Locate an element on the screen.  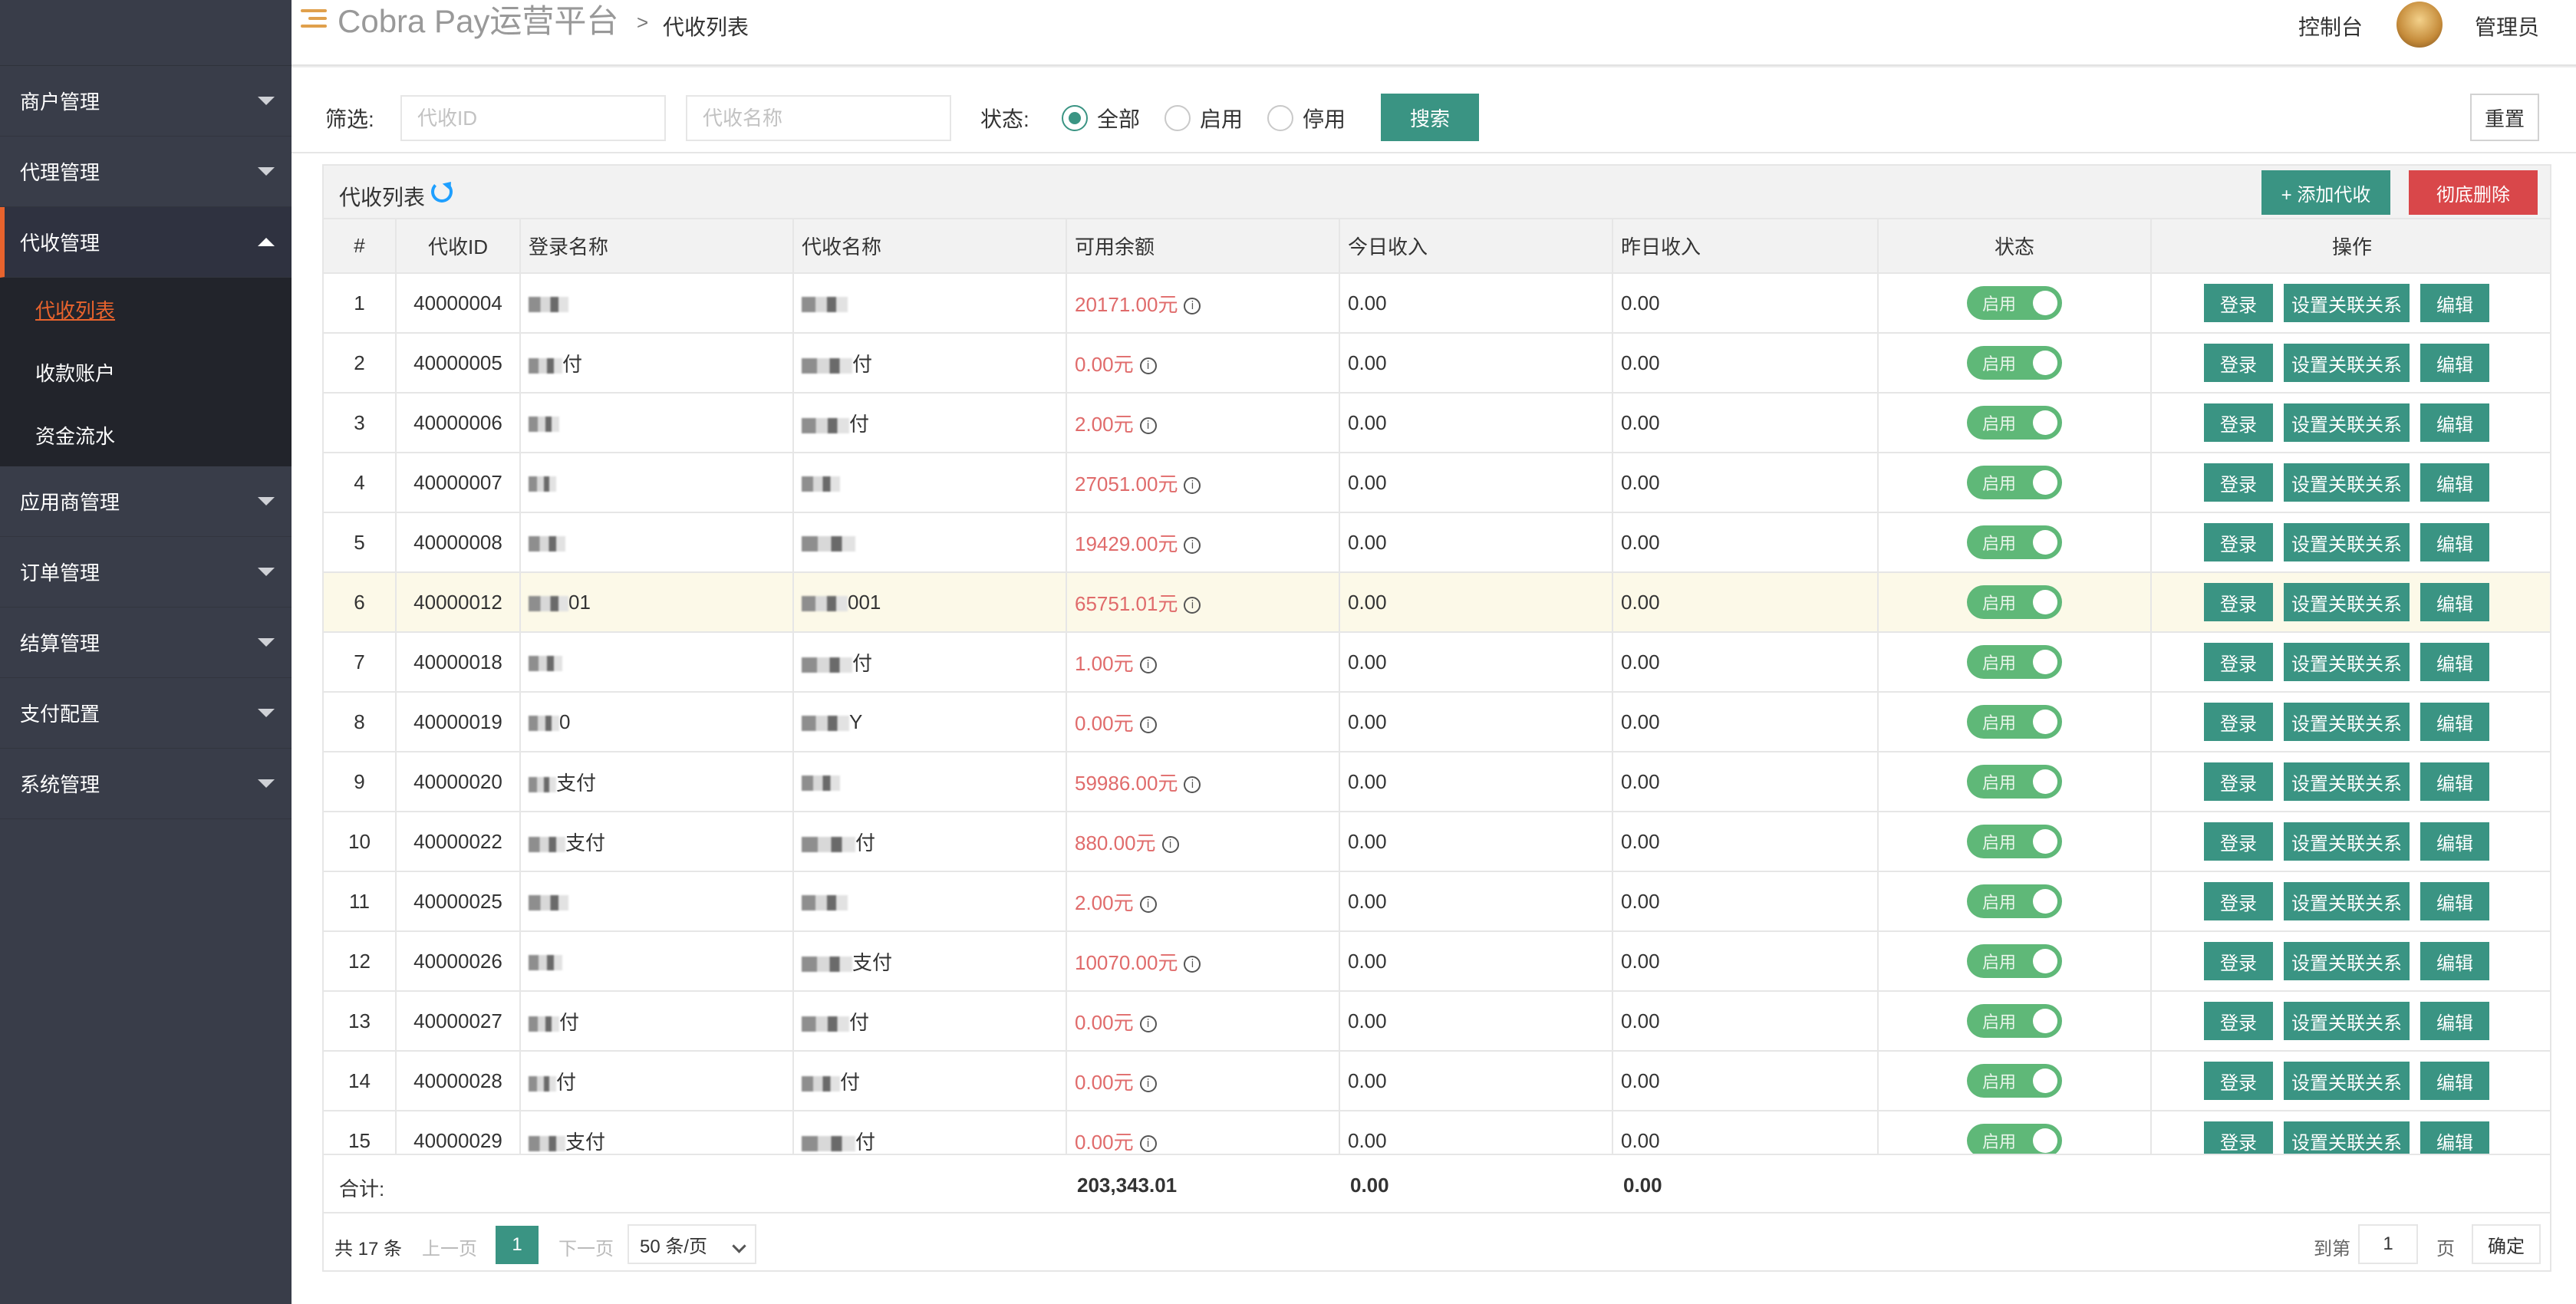
goto-confirm-button: 确定 is located at coordinates (2506, 1244).